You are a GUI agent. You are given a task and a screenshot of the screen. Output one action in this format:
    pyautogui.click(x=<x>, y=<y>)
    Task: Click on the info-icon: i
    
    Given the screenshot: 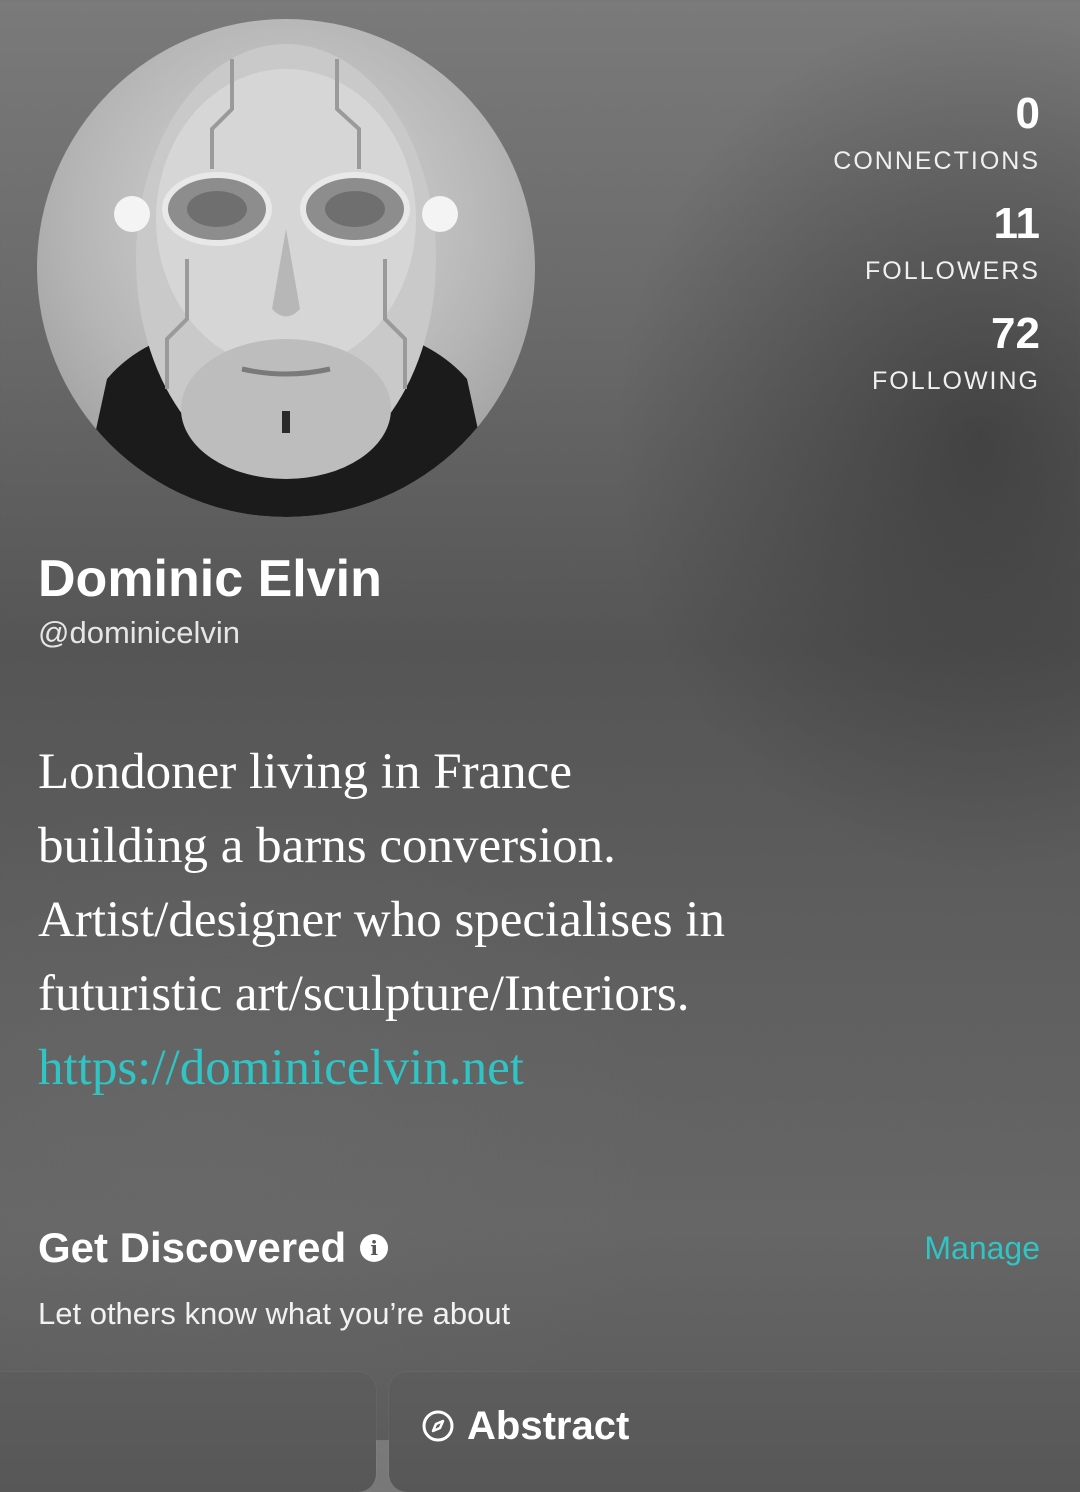 What is the action you would take?
    pyautogui.click(x=374, y=1248)
    